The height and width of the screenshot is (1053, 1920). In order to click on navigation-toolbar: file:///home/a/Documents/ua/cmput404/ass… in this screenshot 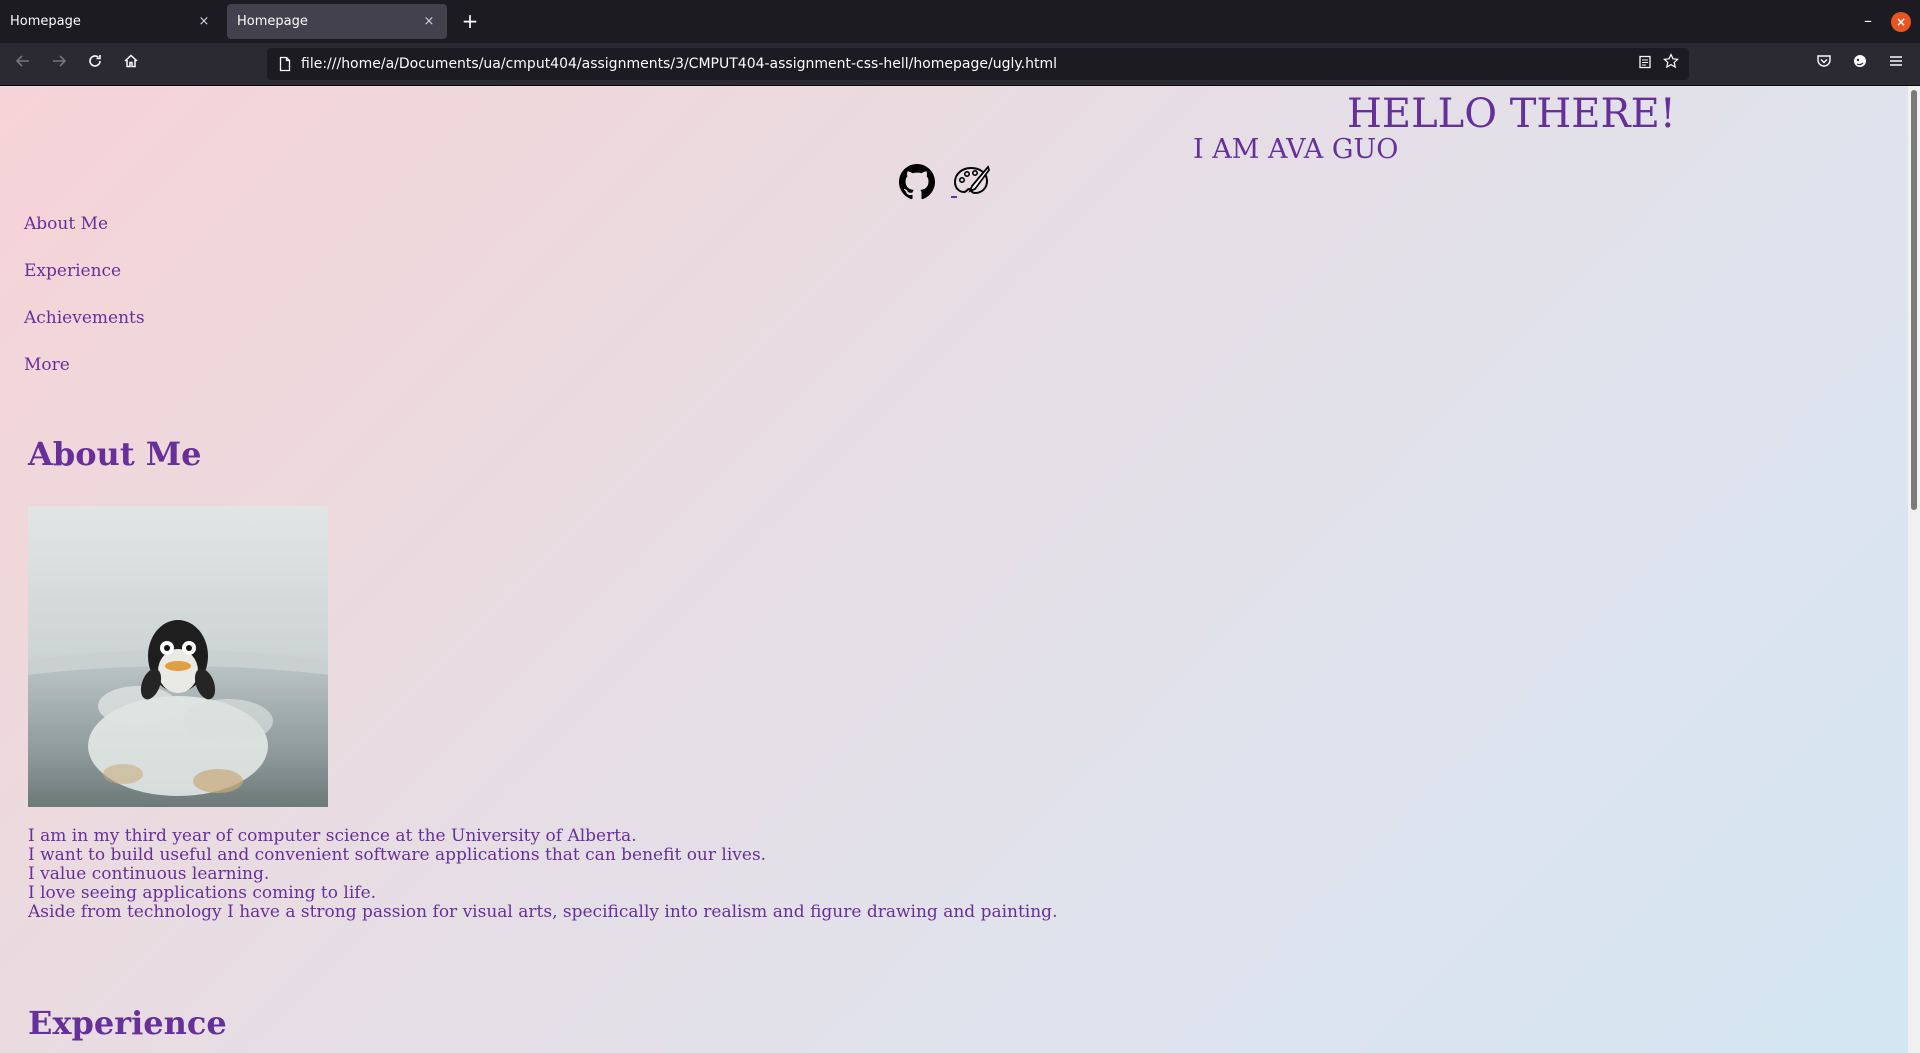, I will do `click(960, 64)`.